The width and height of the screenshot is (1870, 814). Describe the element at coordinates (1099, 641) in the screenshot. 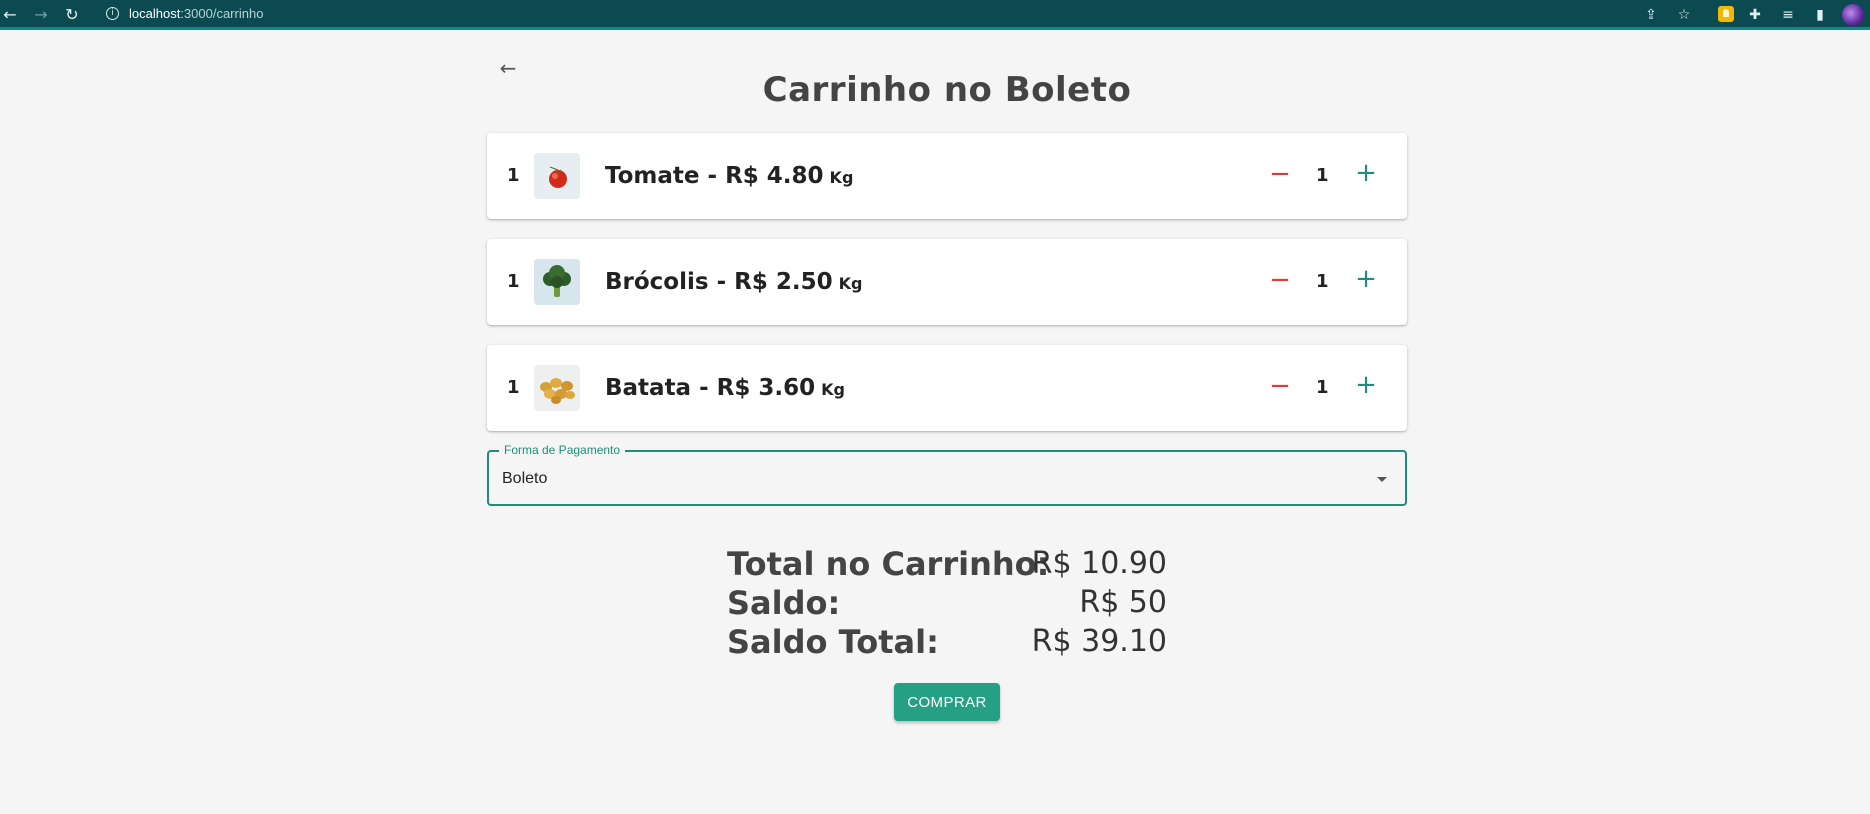

I see `final-balance-value: R$ 39.10` at that location.